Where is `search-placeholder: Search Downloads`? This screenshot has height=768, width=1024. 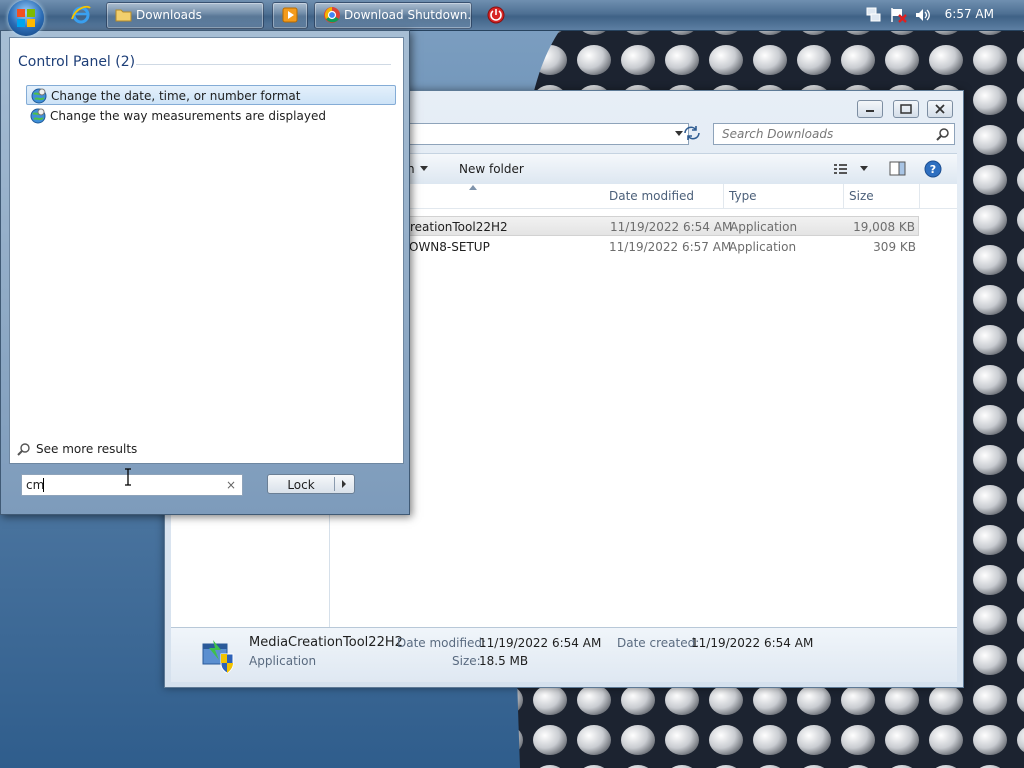 search-placeholder: Search Downloads is located at coordinates (778, 134).